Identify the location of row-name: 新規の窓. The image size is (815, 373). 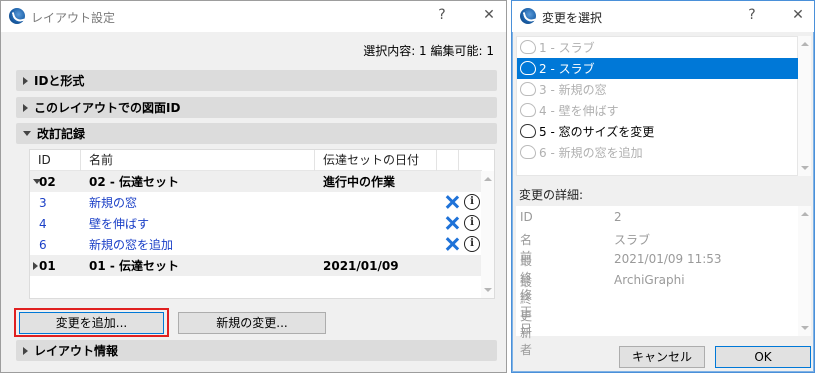
(113, 203).